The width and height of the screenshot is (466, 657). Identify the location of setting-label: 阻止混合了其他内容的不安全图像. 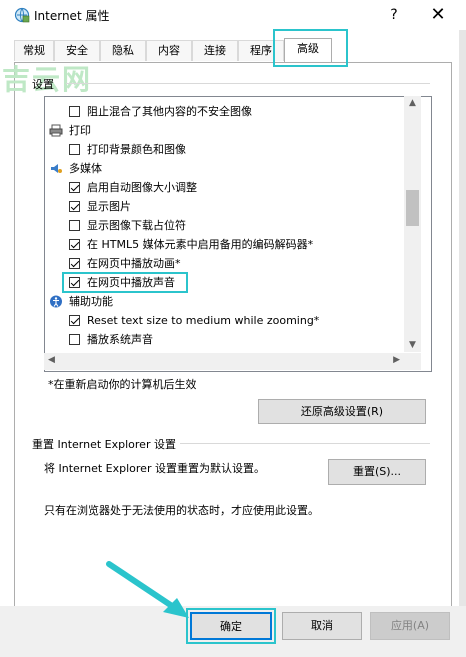
(169, 111).